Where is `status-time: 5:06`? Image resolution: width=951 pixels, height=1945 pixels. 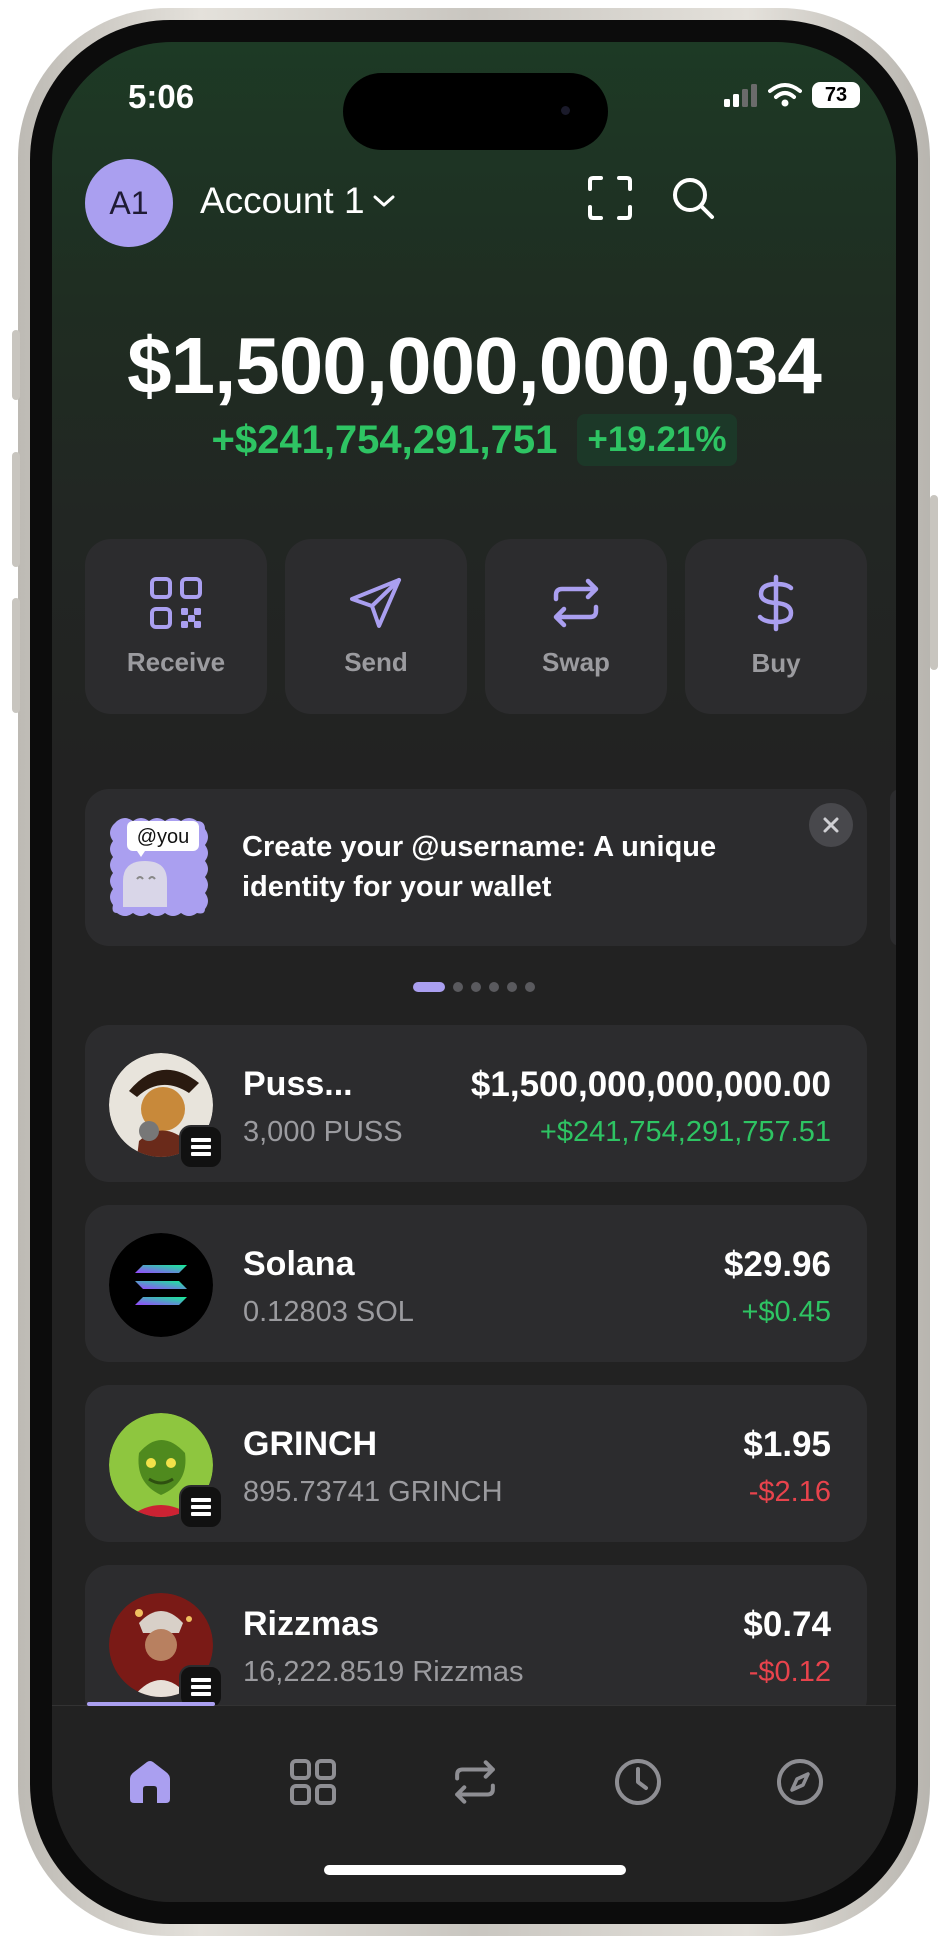
status-time: 5:06 is located at coordinates (161, 96).